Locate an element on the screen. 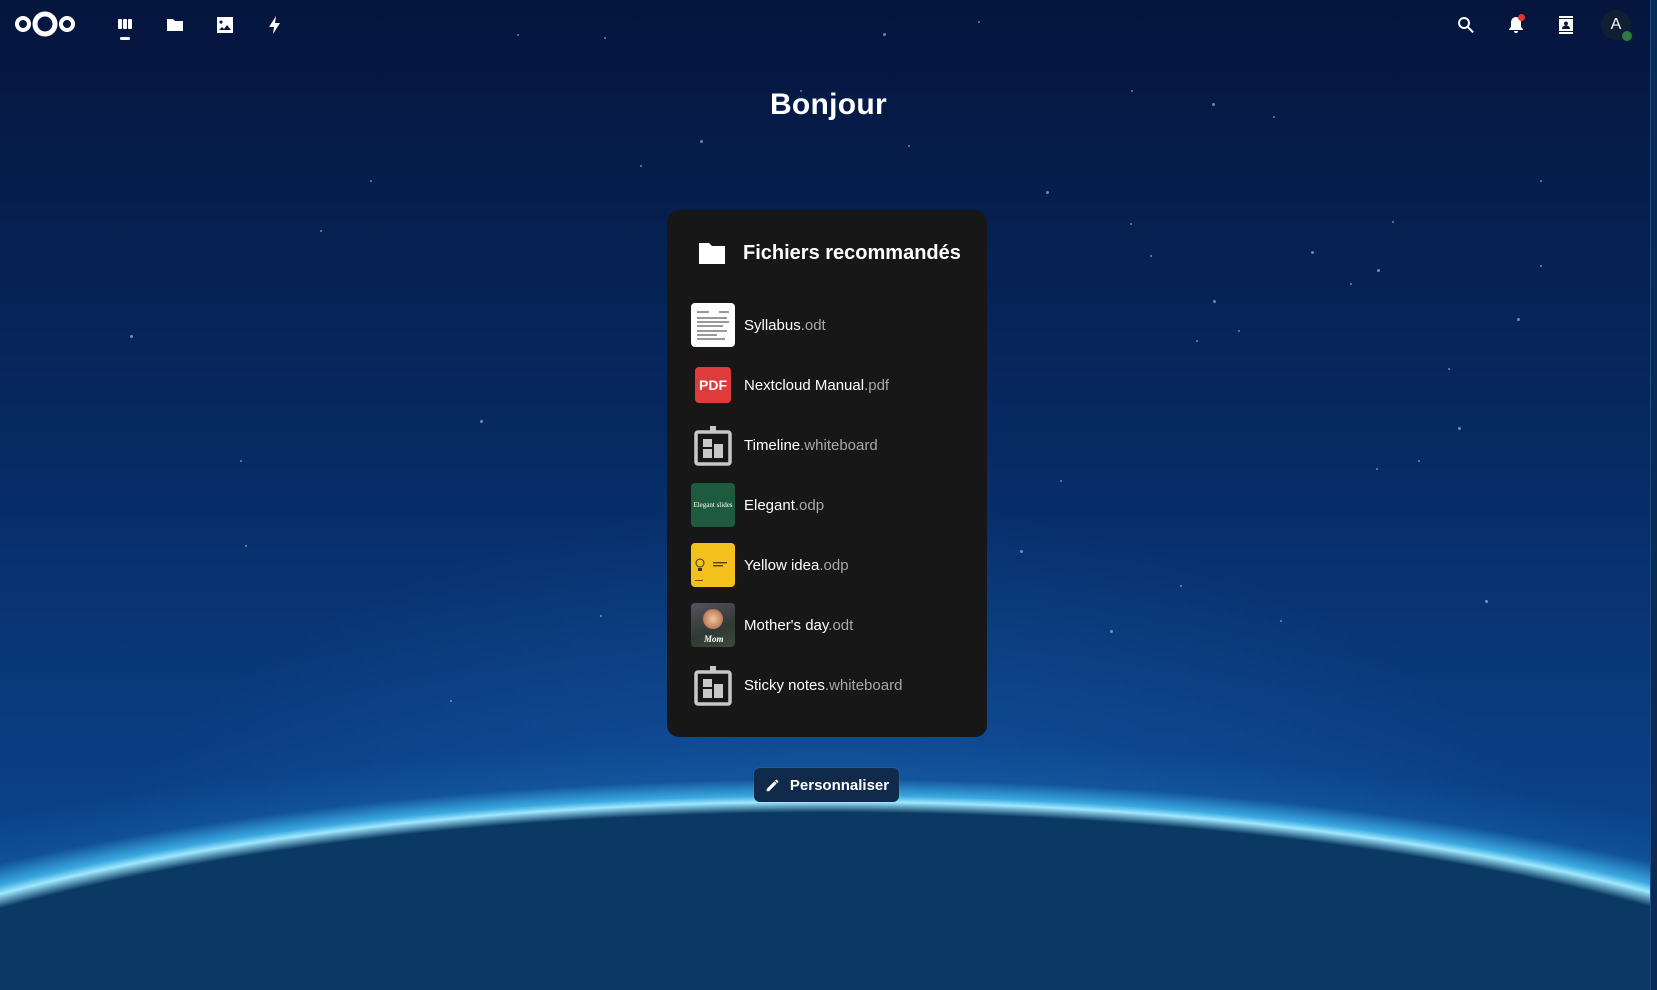 The width and height of the screenshot is (1657, 990). app-photos is located at coordinates (225, 25).